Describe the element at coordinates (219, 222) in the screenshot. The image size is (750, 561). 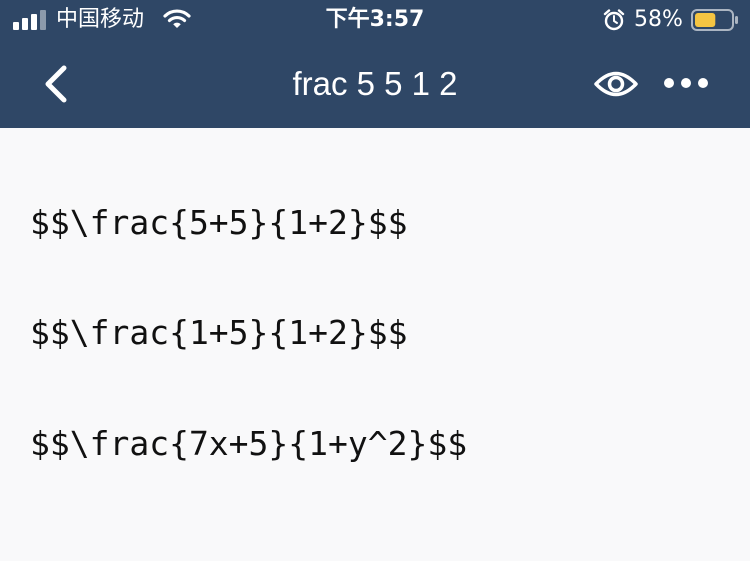
I see `content-line: $$\frac{5+5}{1+2}$$` at that location.